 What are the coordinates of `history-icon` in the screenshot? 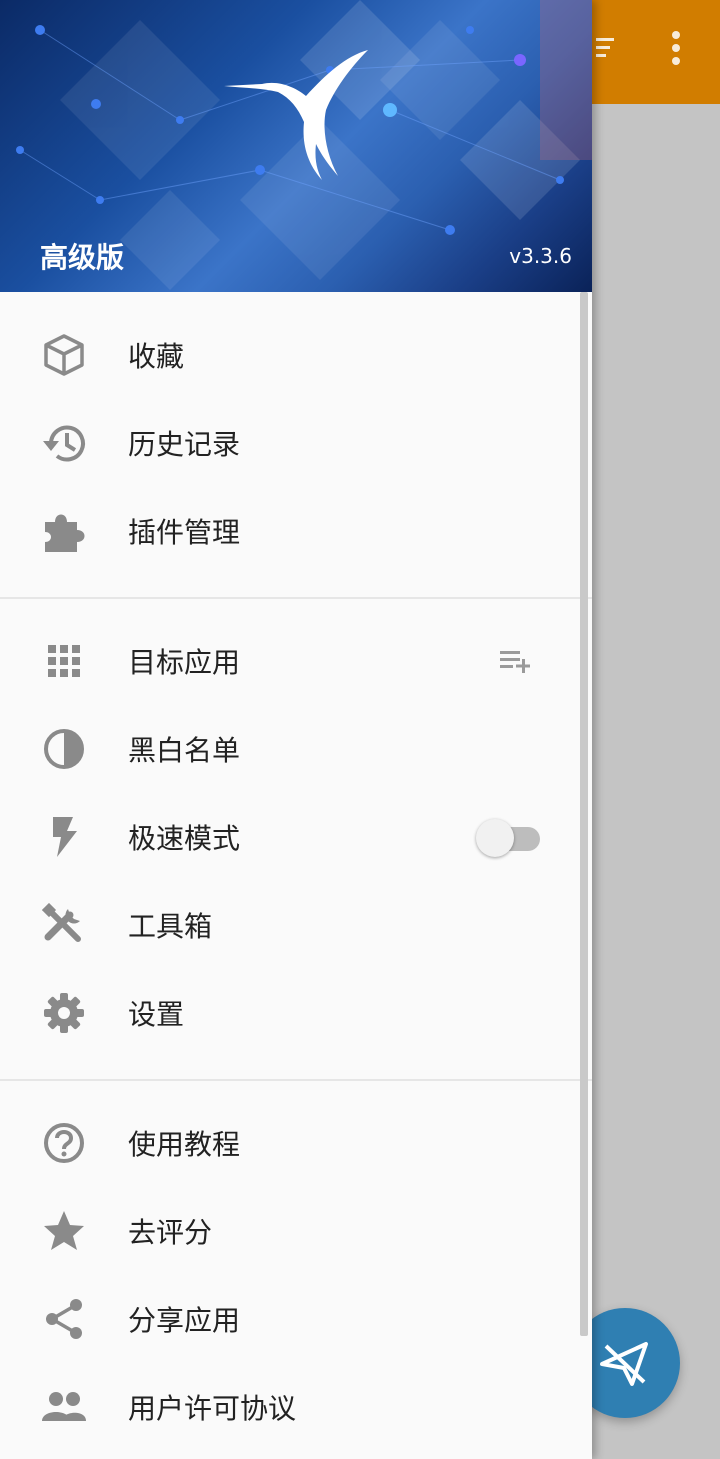 It's located at (64, 443).